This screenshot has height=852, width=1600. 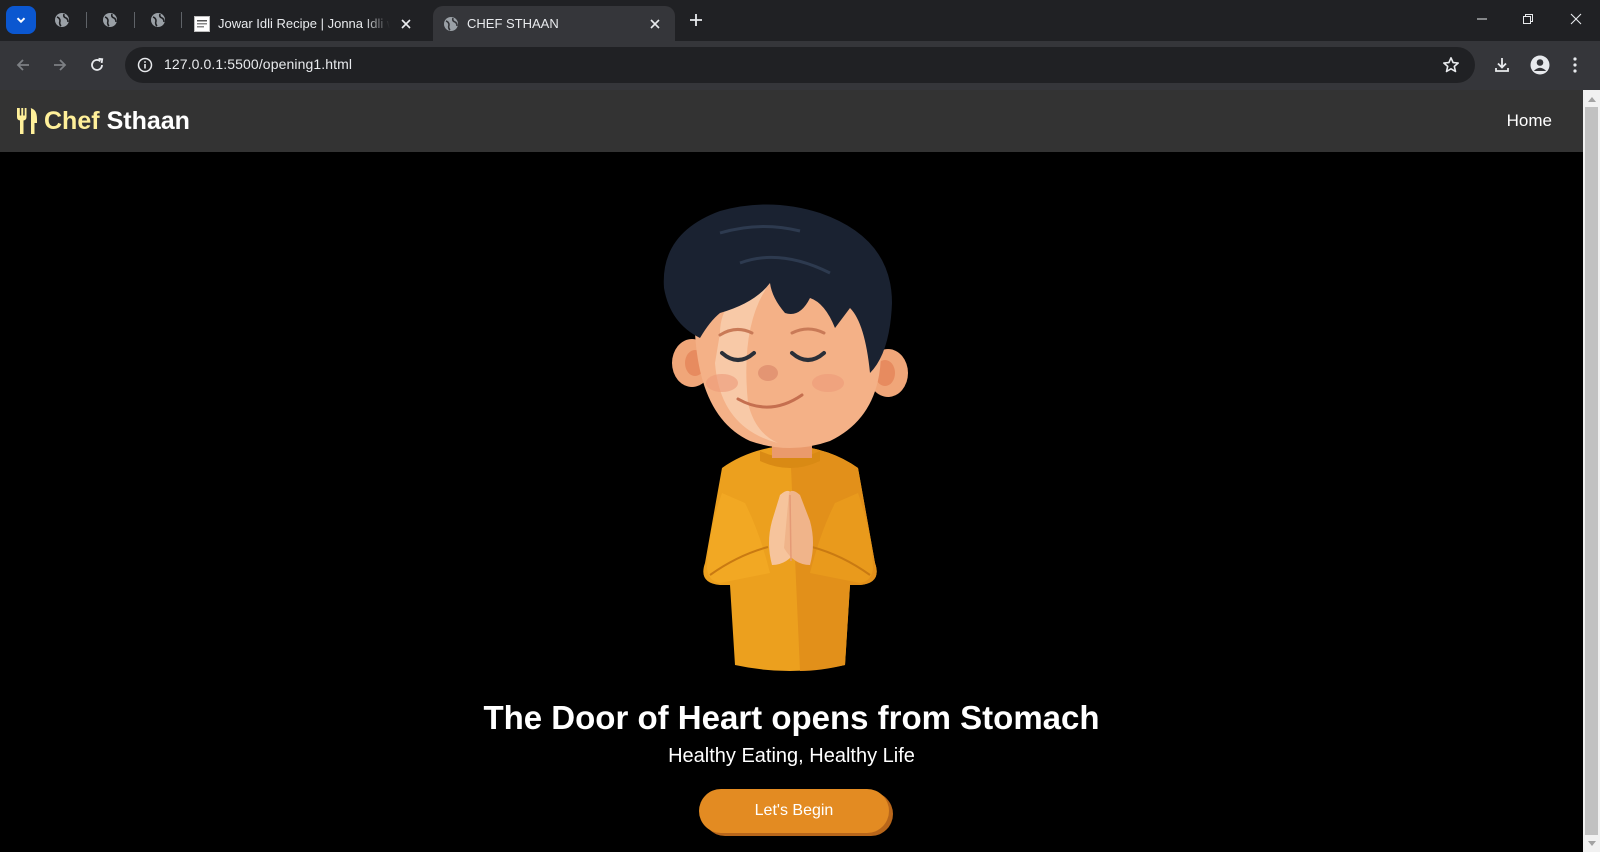 What do you see at coordinates (258, 64) in the screenshot?
I see `url-text: 127.0.0.1:5500/opening1.html` at bounding box center [258, 64].